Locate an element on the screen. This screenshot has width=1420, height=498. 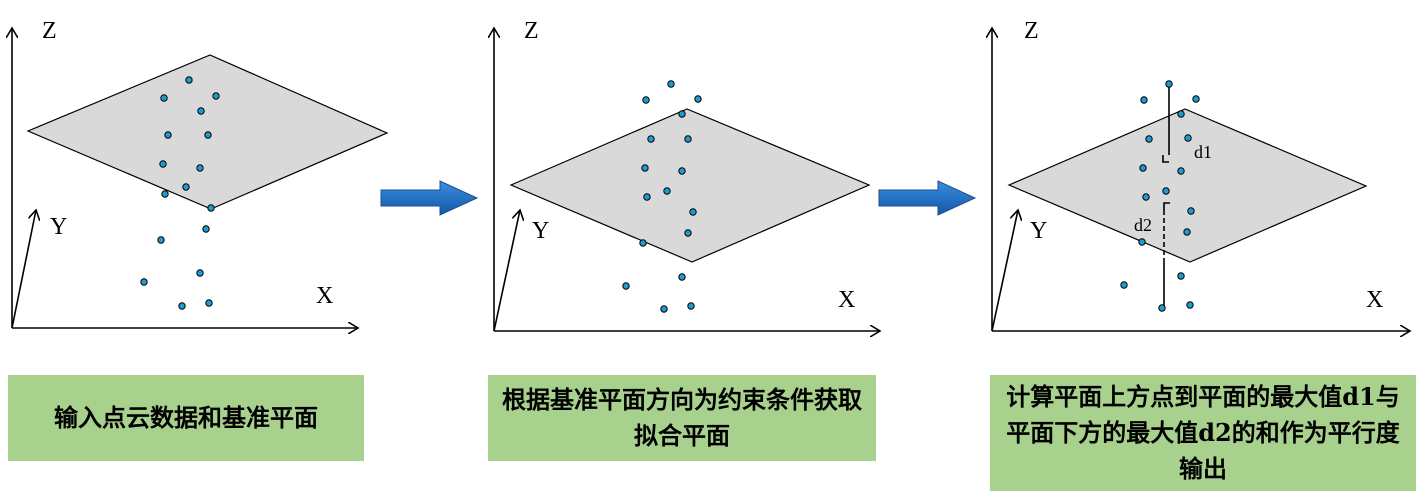
d2-label: d2 is located at coordinates (1143, 225).